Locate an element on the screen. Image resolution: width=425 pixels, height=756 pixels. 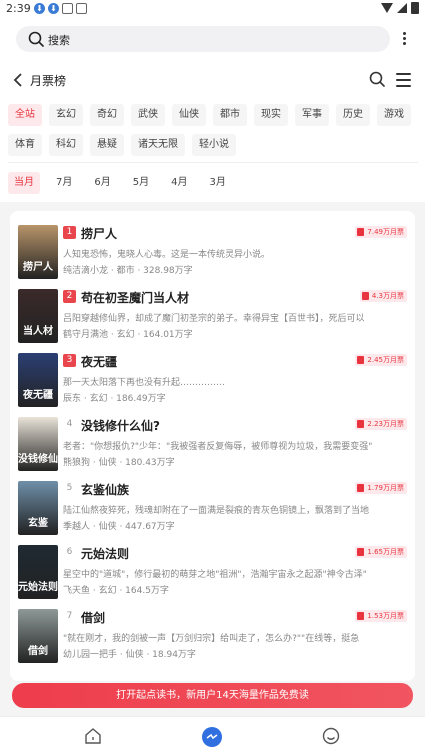
signal-icon is located at coordinates (402, 8).